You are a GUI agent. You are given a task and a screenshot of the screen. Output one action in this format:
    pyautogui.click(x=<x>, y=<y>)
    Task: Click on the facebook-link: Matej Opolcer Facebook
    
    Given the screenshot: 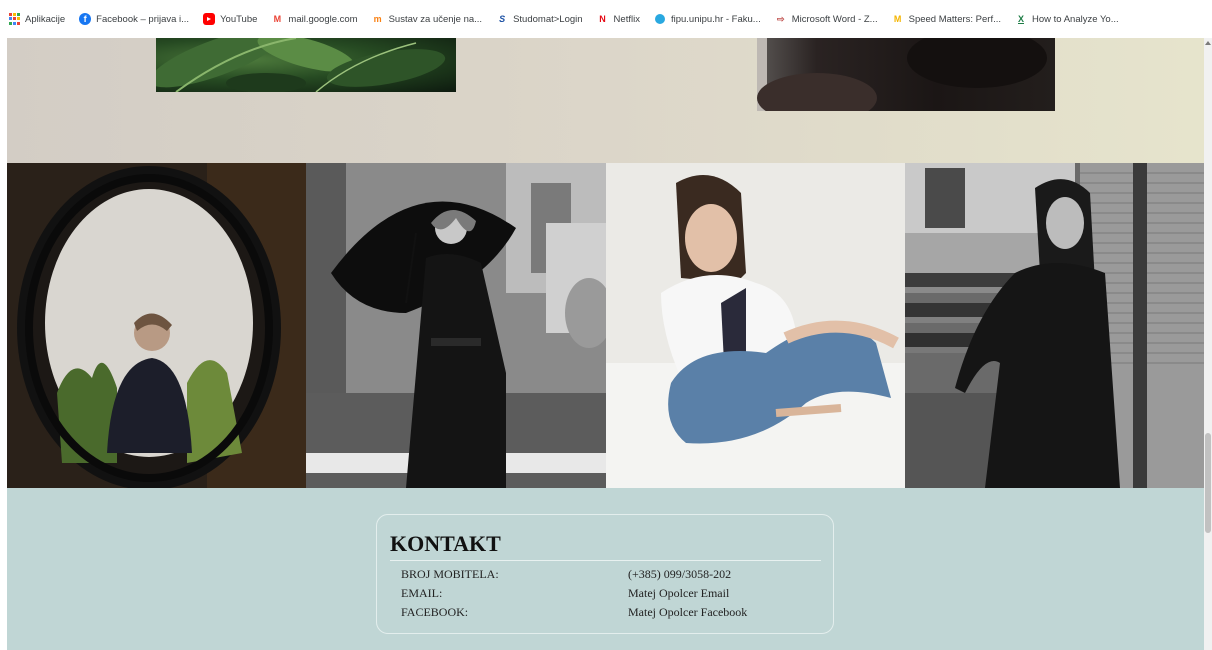 What is the action you would take?
    pyautogui.click(x=687, y=612)
    